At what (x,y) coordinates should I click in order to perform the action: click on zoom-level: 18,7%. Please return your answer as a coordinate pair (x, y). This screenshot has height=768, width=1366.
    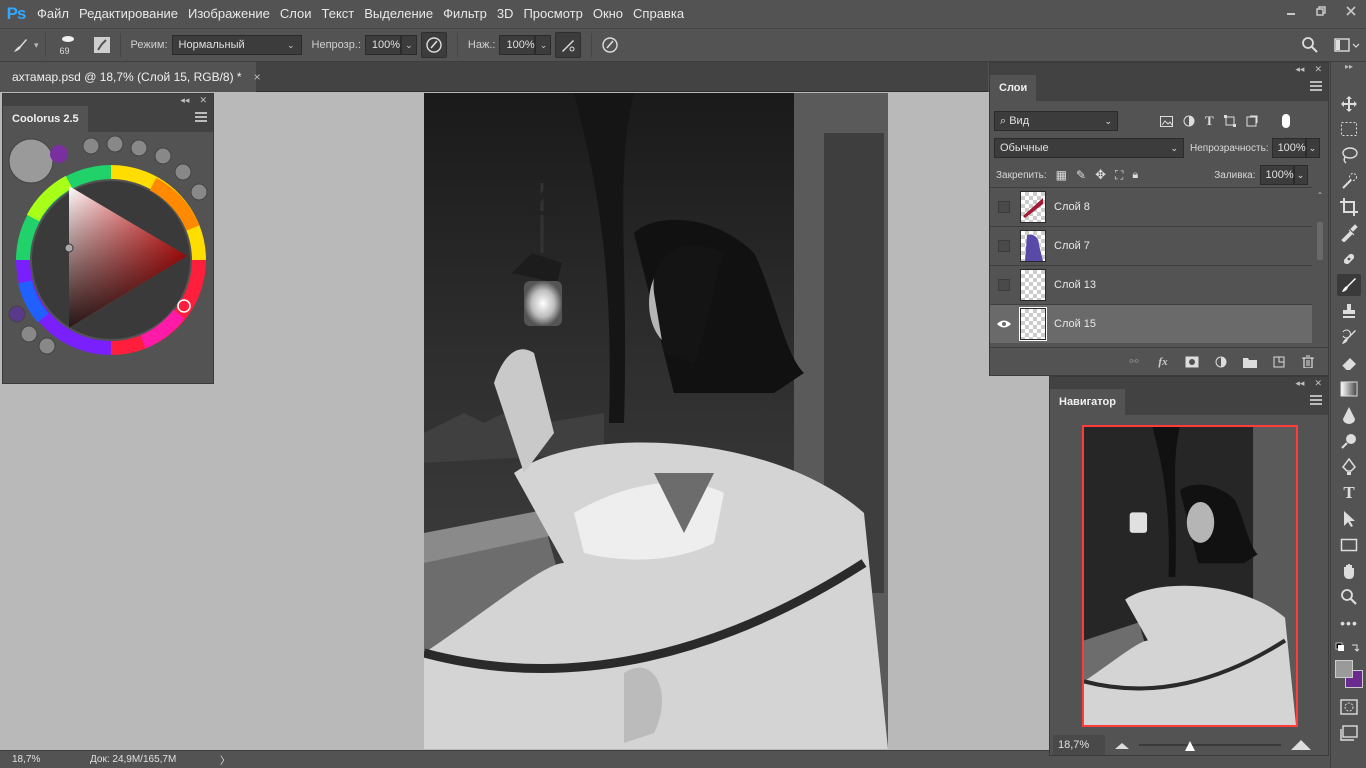
    Looking at the image, I should click on (51, 759).